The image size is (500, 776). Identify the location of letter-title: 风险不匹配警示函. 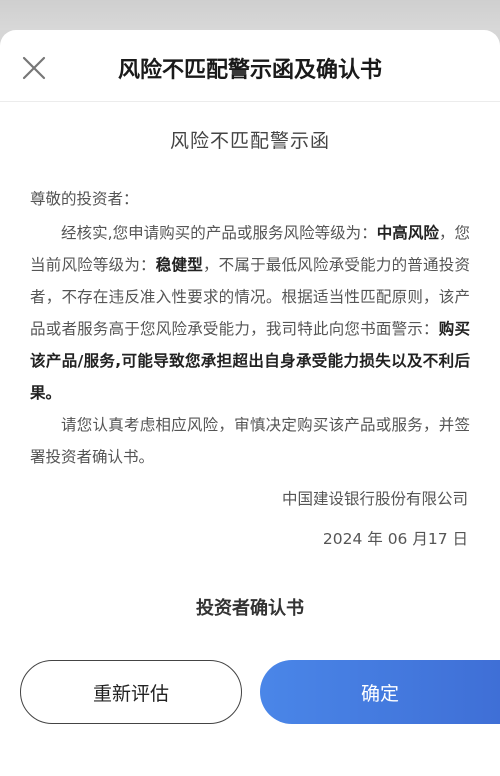
(249, 141).